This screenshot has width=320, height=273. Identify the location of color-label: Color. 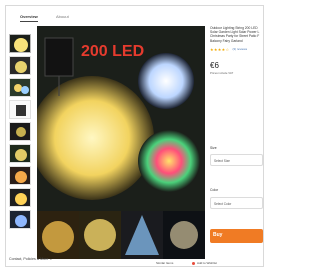
(214, 190).